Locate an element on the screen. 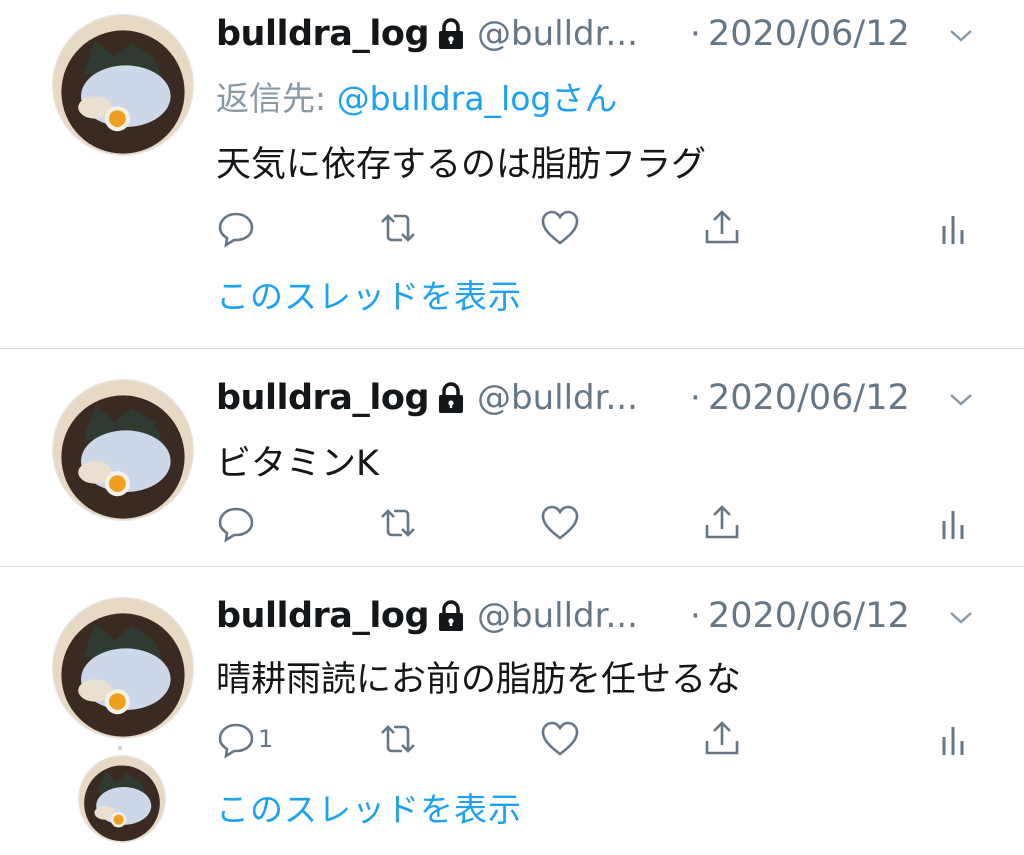  thread-avatar is located at coordinates (122, 799).